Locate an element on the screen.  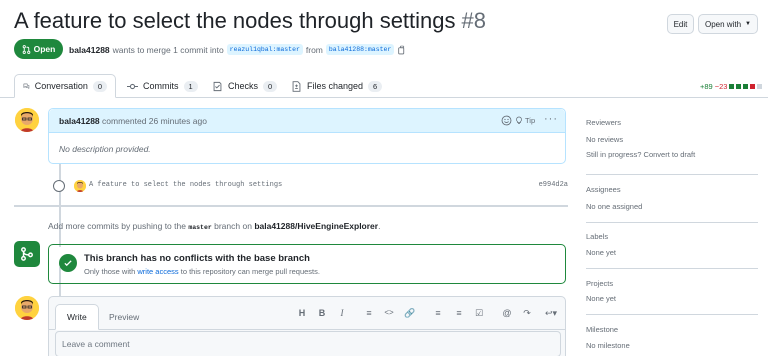
write-access-link: write access is located at coordinates (157, 271).